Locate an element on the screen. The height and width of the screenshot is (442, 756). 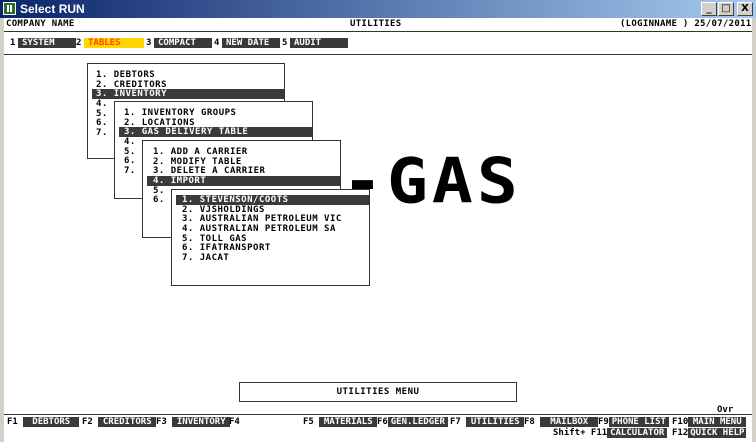
tables-item-4: 4. is located at coordinates (102, 104).